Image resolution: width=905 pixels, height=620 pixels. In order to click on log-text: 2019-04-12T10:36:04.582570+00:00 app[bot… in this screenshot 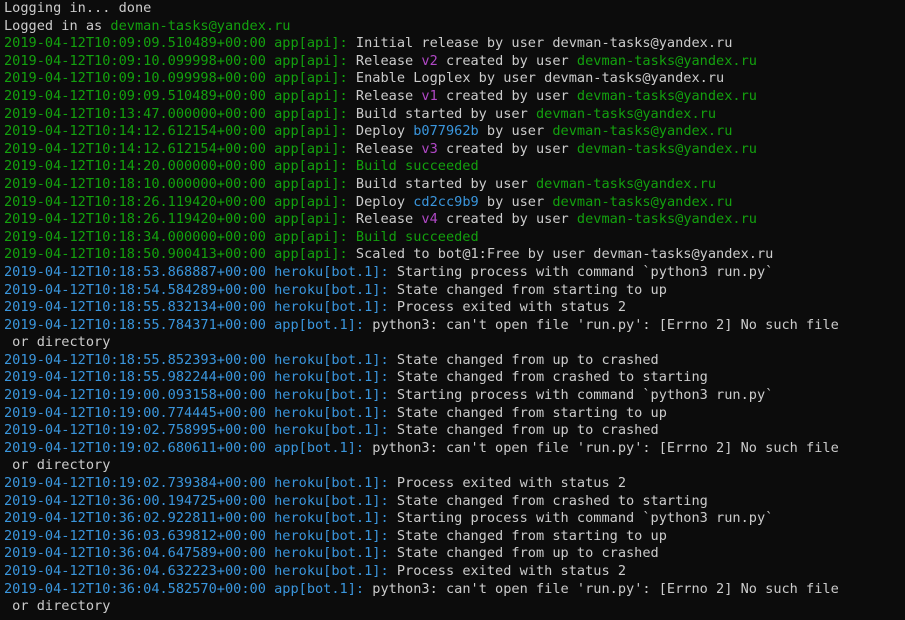, I will do `click(188, 588)`.